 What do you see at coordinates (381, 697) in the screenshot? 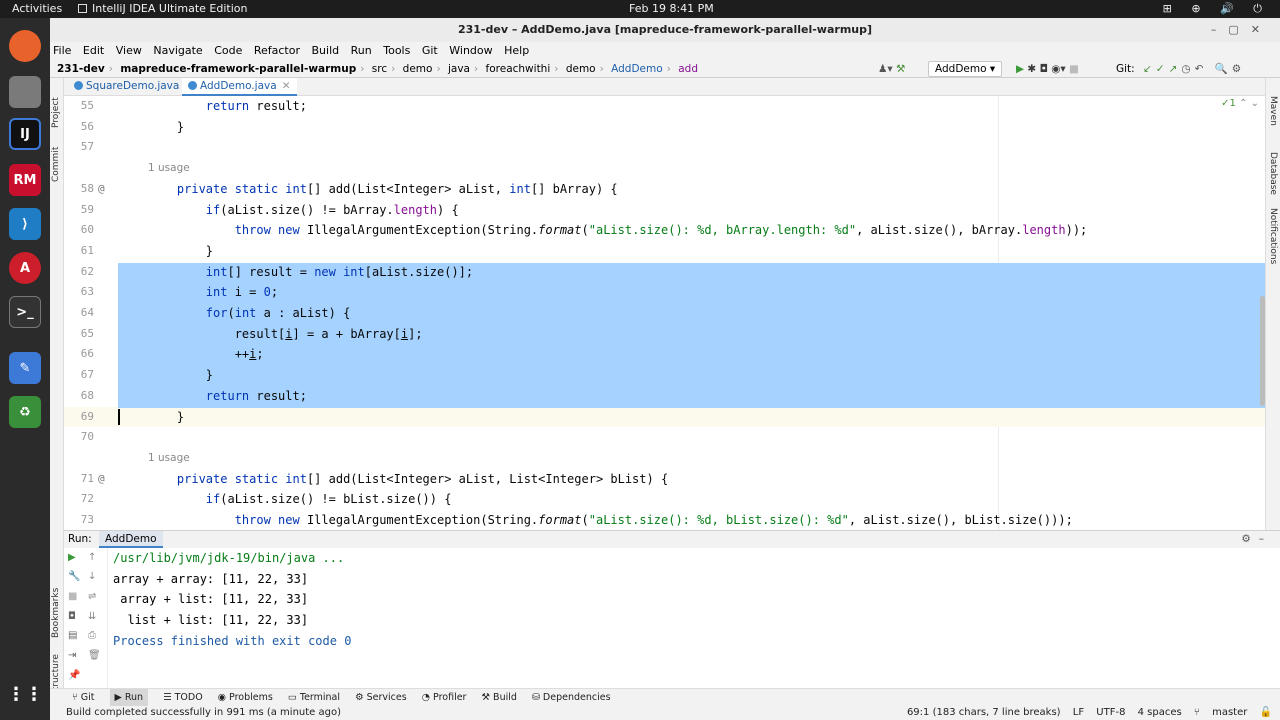
I see `tool-tab-services: ⚙ Services` at bounding box center [381, 697].